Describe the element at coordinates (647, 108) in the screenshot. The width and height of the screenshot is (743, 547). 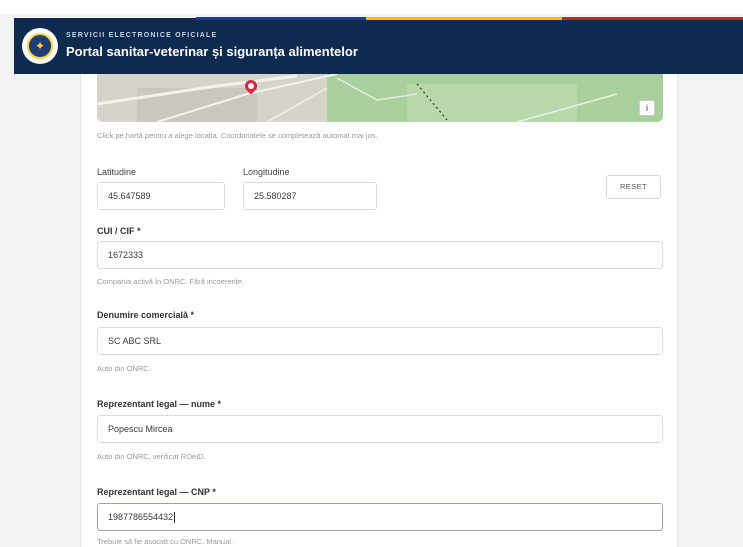
I see `map-control-button: i` at that location.